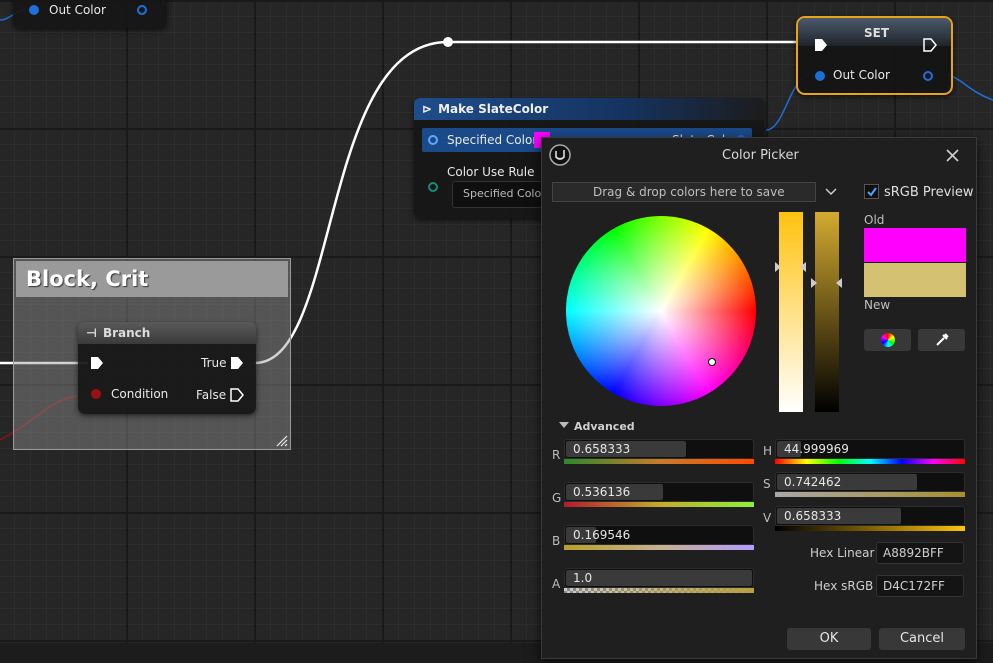 The width and height of the screenshot is (993, 663). I want to click on set-out-color-label: Out Color, so click(861, 75).